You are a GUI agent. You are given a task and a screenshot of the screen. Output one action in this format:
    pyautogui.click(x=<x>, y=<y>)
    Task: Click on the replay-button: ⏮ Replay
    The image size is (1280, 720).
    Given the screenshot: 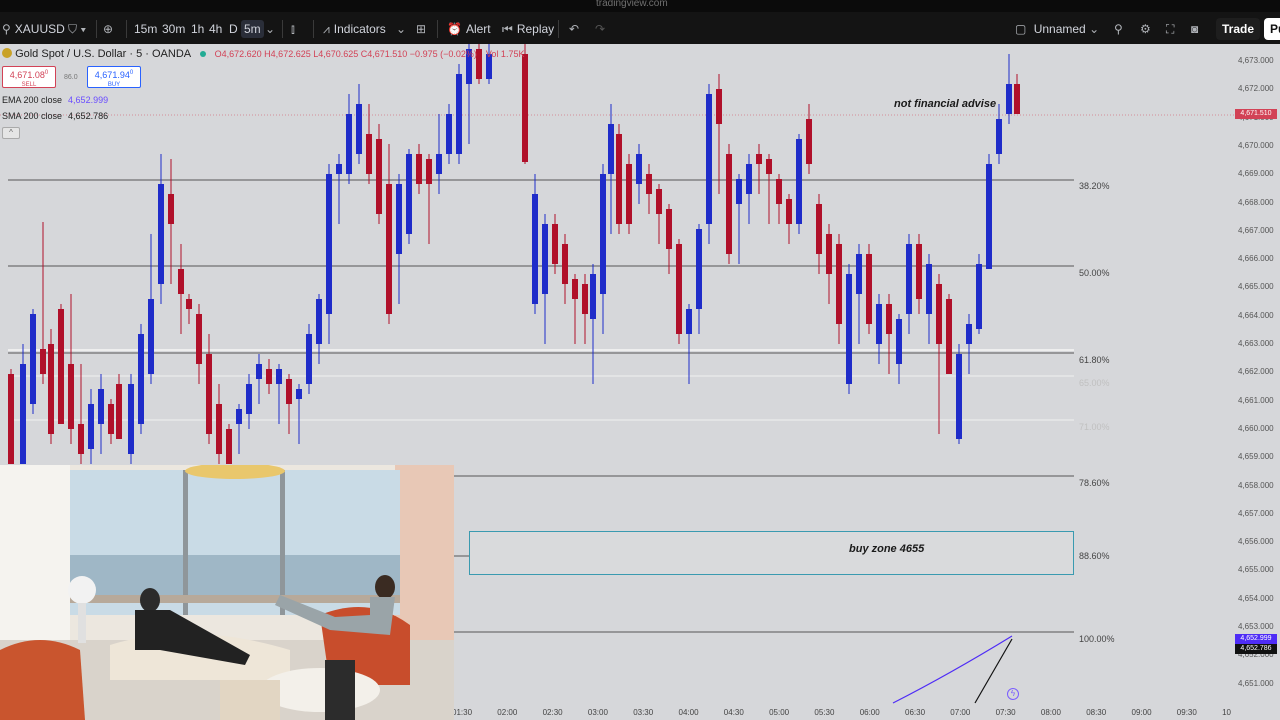 What is the action you would take?
    pyautogui.click(x=528, y=29)
    